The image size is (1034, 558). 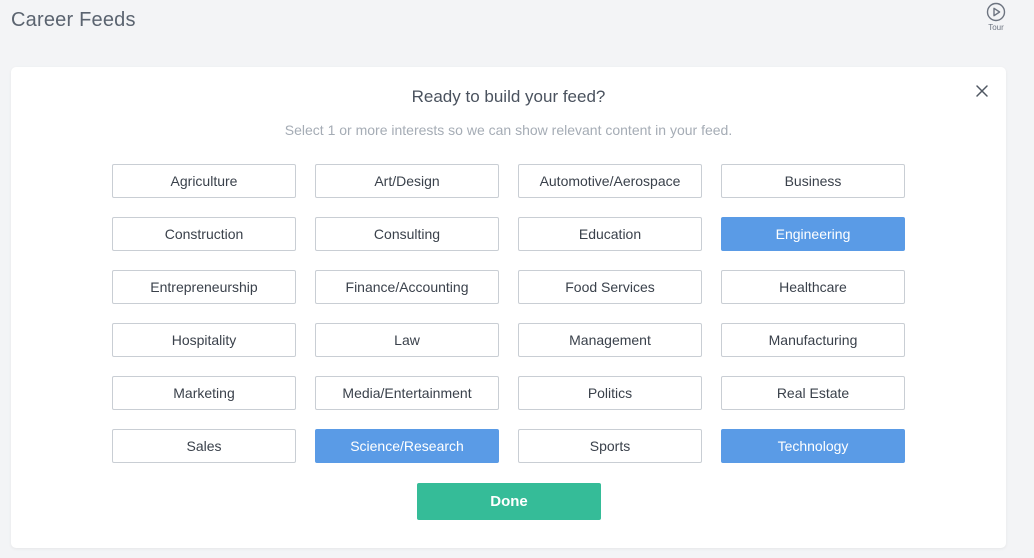 What do you see at coordinates (407, 340) in the screenshot?
I see `interest-law: Law` at bounding box center [407, 340].